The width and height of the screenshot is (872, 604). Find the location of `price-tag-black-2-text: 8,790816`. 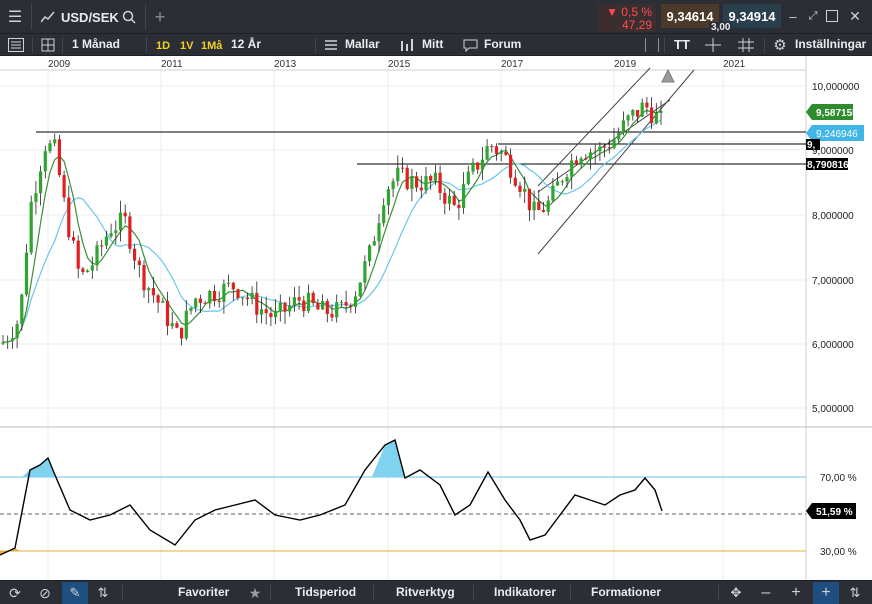

price-tag-black-2-text: 8,790816 is located at coordinates (828, 165).